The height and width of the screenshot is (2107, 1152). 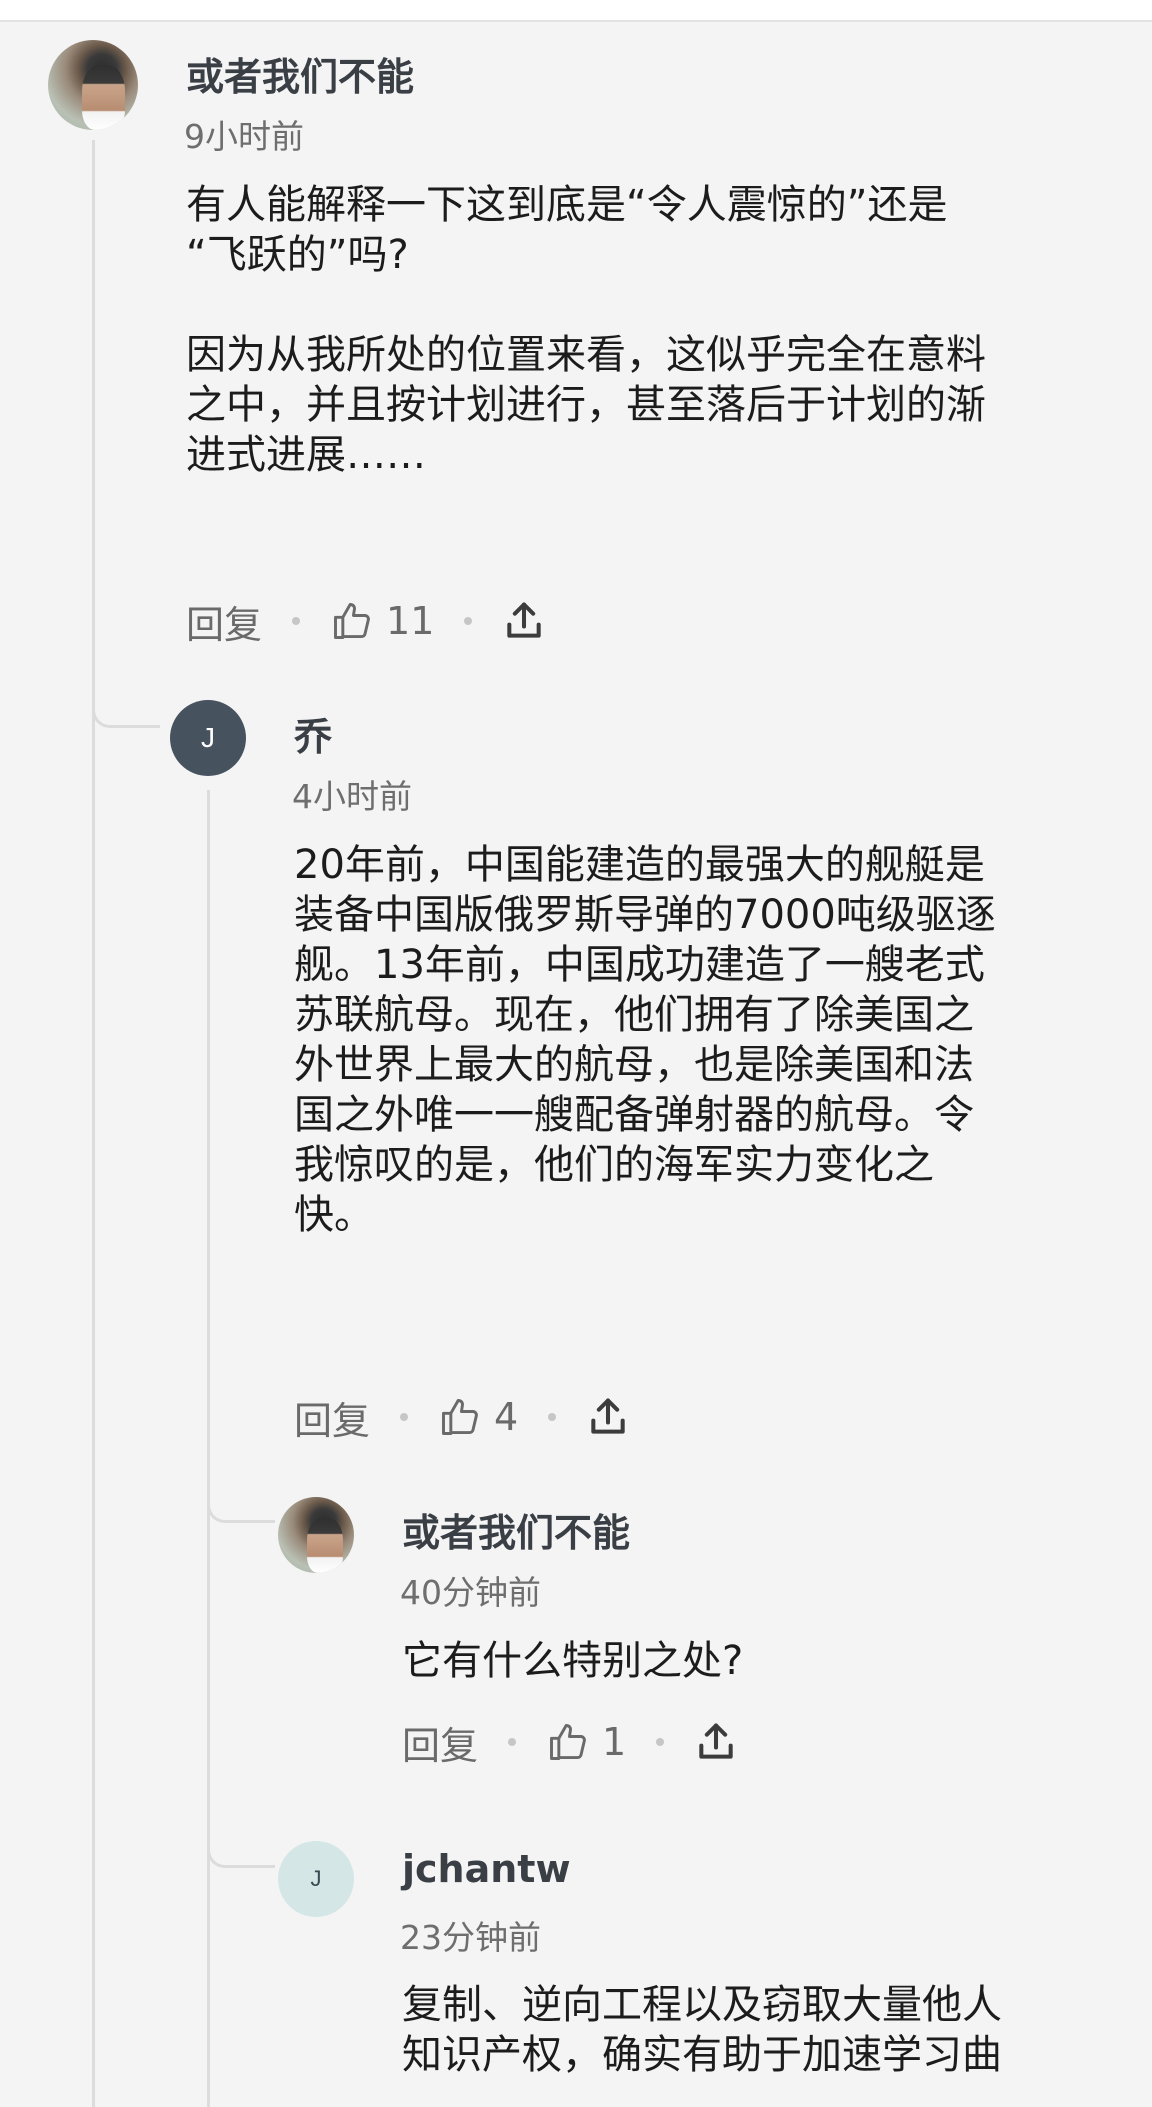 I want to click on comment-body: 复制、逆向工程以及窃取大量他人 知识产权，确实有助于加速学习曲, so click(x=702, y=2030).